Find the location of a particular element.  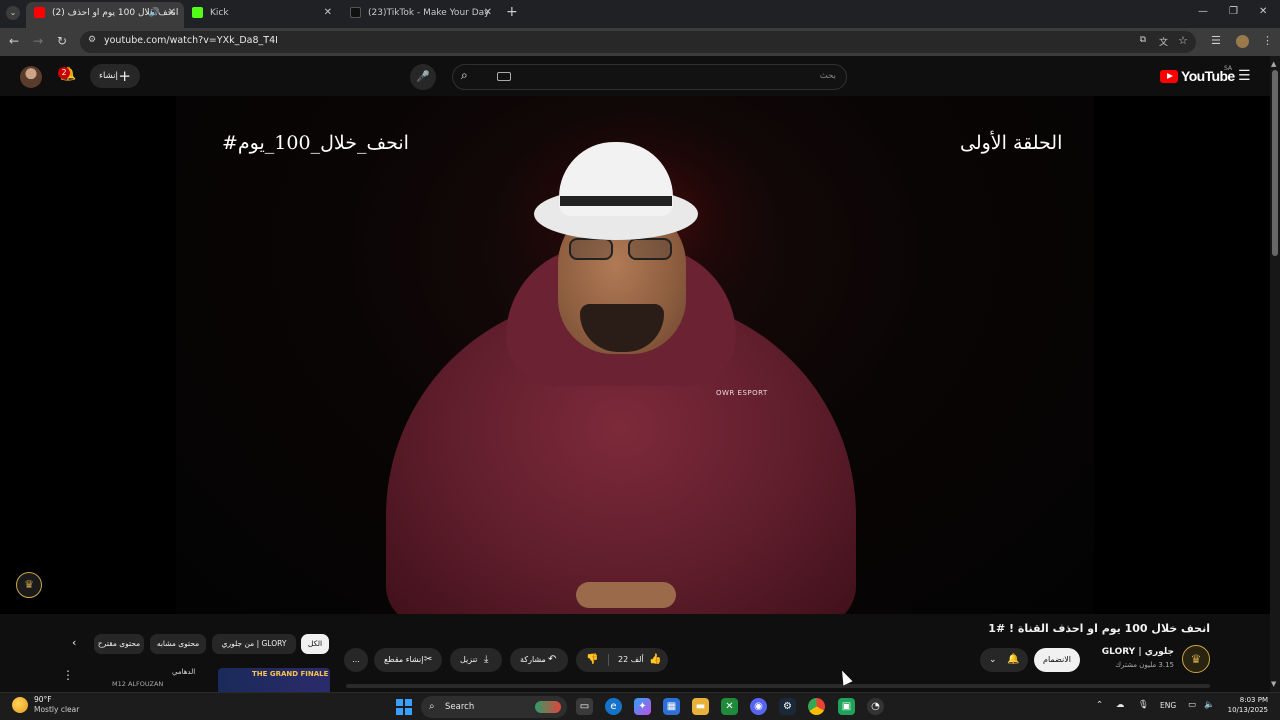

recommendation-channel: الدهامي is located at coordinates (184, 672).